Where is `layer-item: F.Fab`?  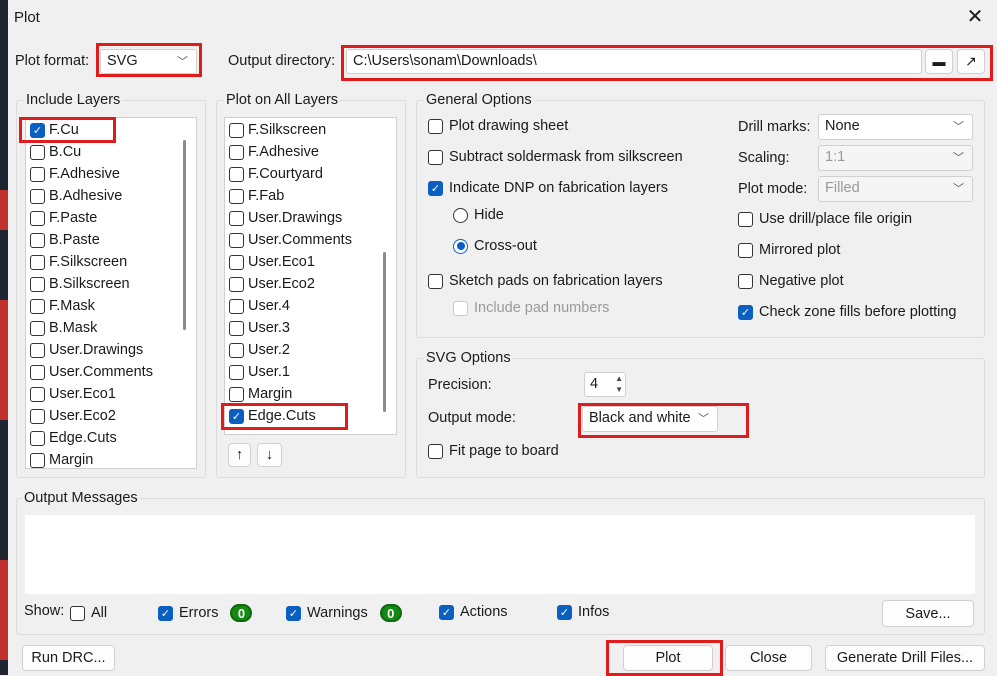 layer-item: F.Fab is located at coordinates (256, 196).